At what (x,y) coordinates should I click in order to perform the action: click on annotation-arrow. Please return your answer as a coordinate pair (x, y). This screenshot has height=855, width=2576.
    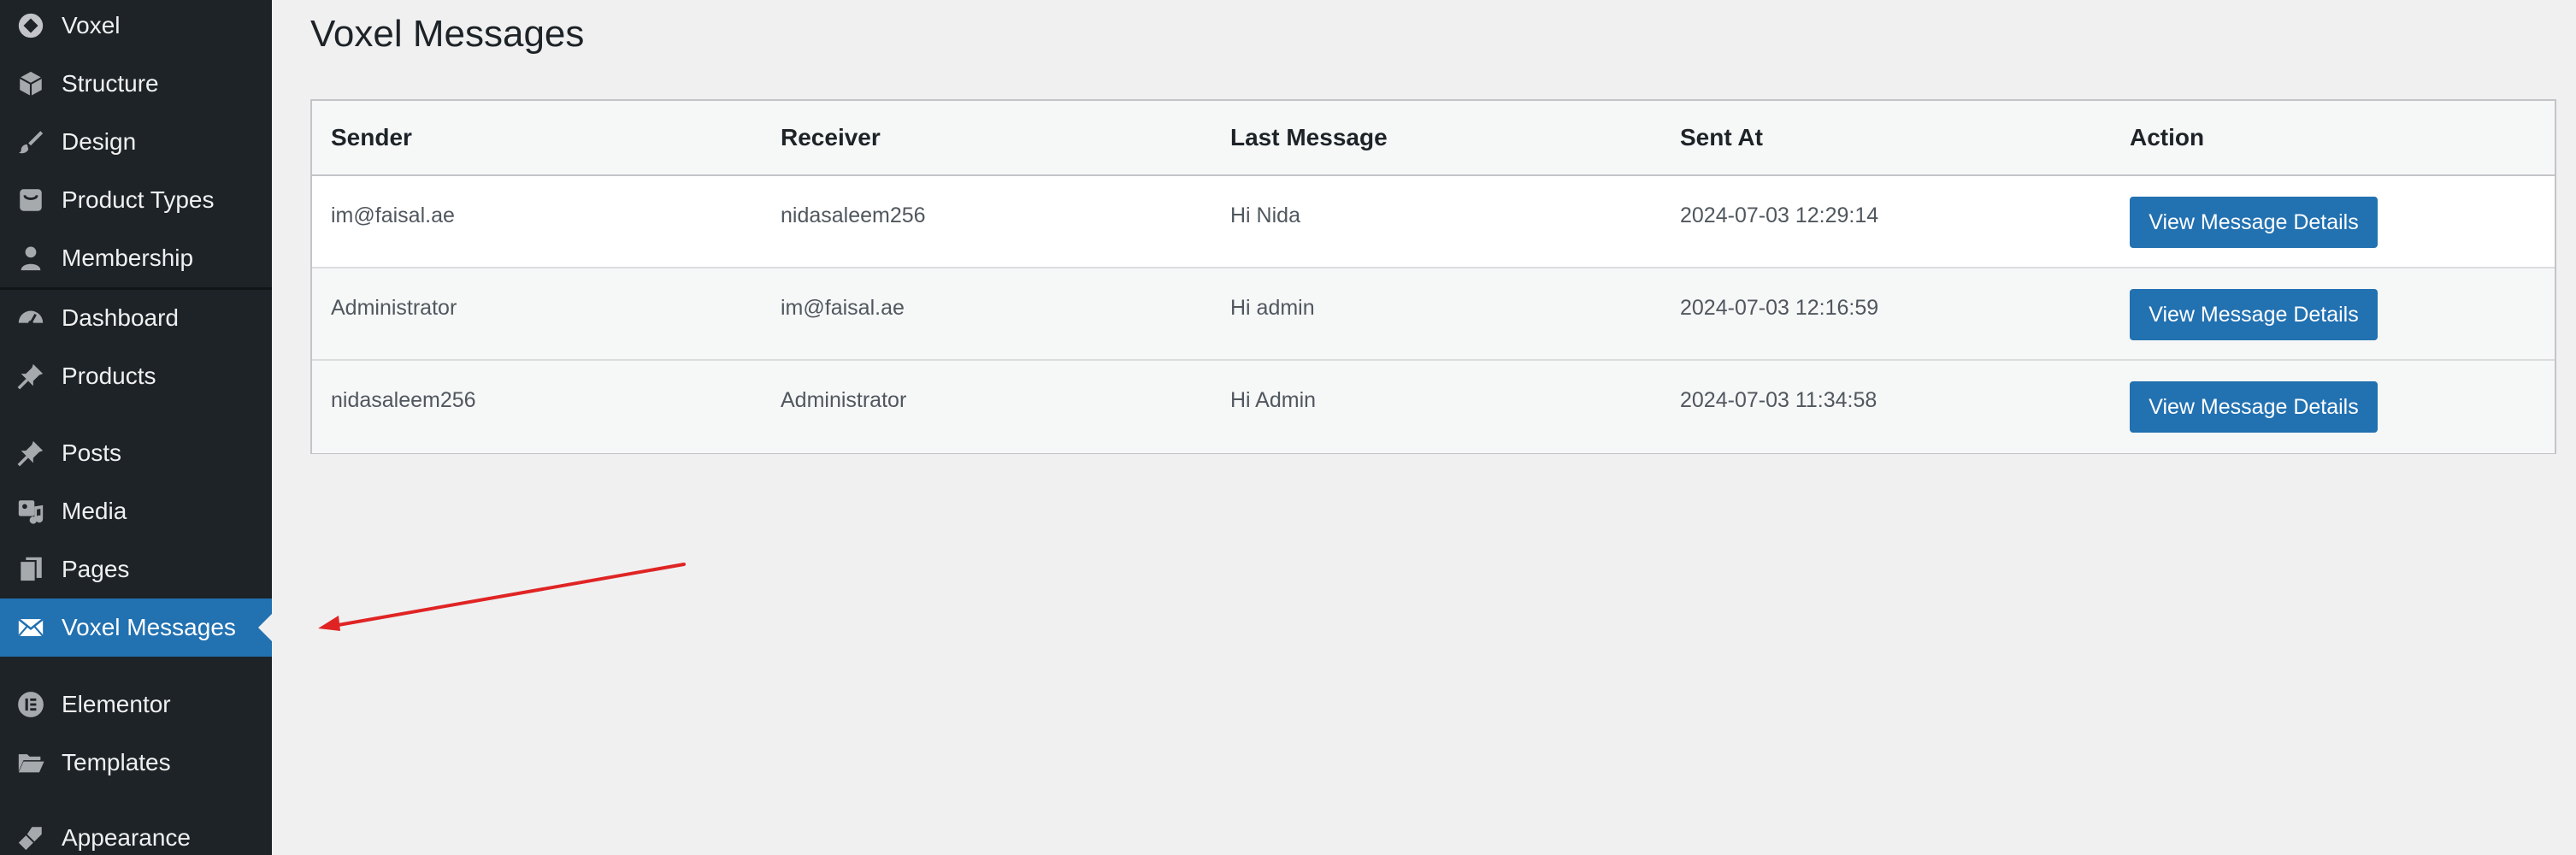
    Looking at the image, I should click on (502, 597).